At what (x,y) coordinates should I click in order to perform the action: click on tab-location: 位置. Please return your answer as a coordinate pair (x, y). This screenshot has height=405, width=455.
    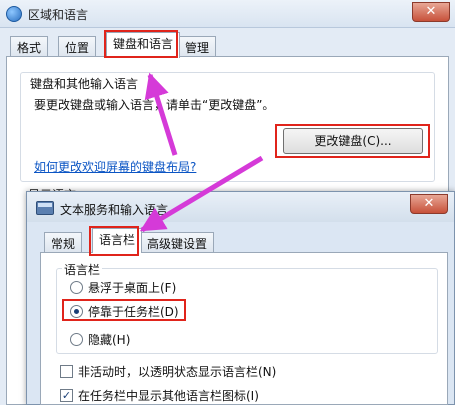
    Looking at the image, I should click on (77, 46).